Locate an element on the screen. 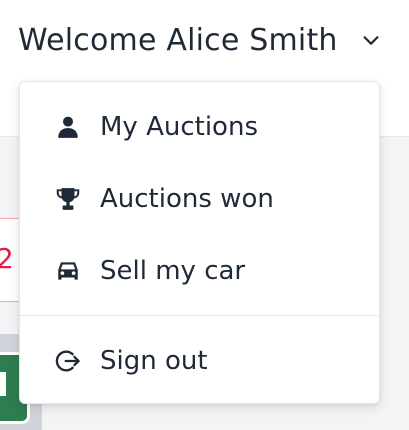  background-error-glyph: 2 is located at coordinates (7, 258).